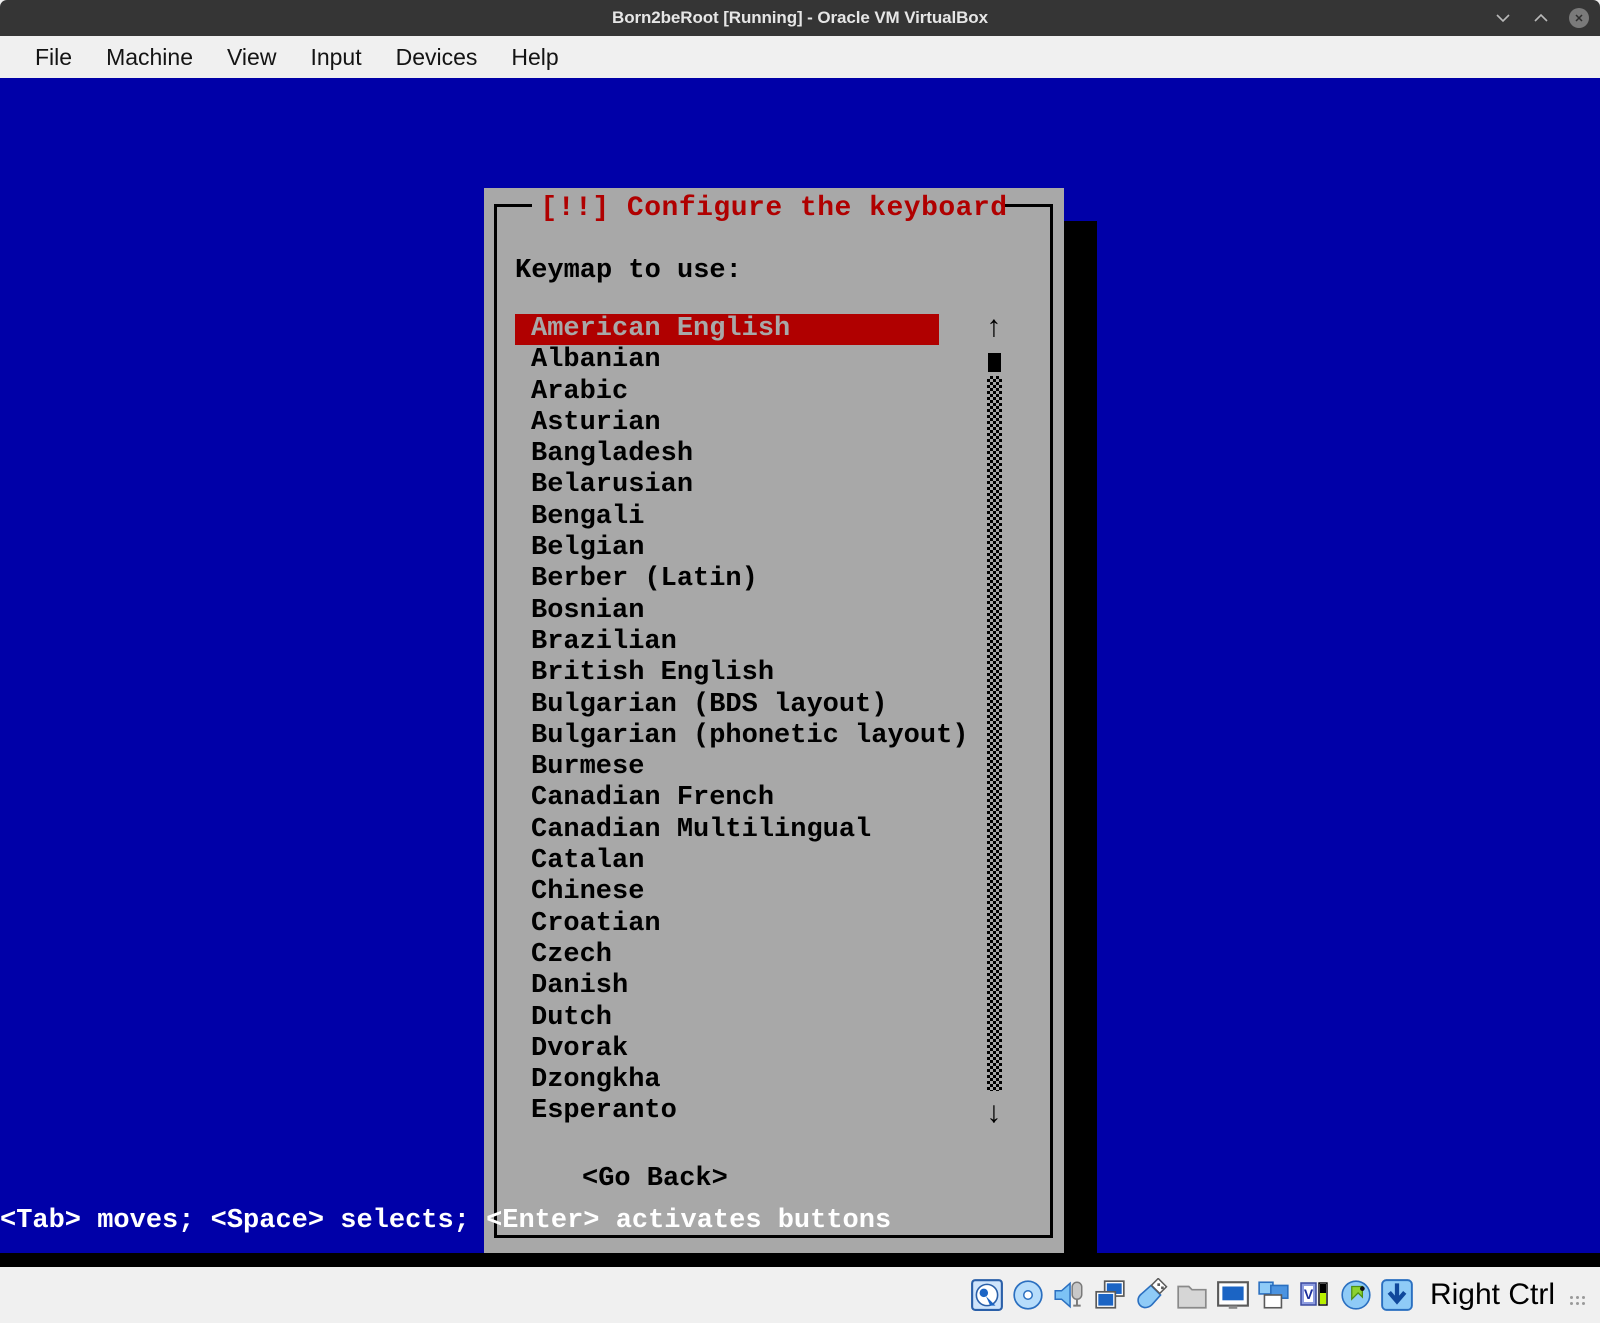  Describe the element at coordinates (750, 1049) in the screenshot. I see `keymap-list-item: Dvorak` at that location.